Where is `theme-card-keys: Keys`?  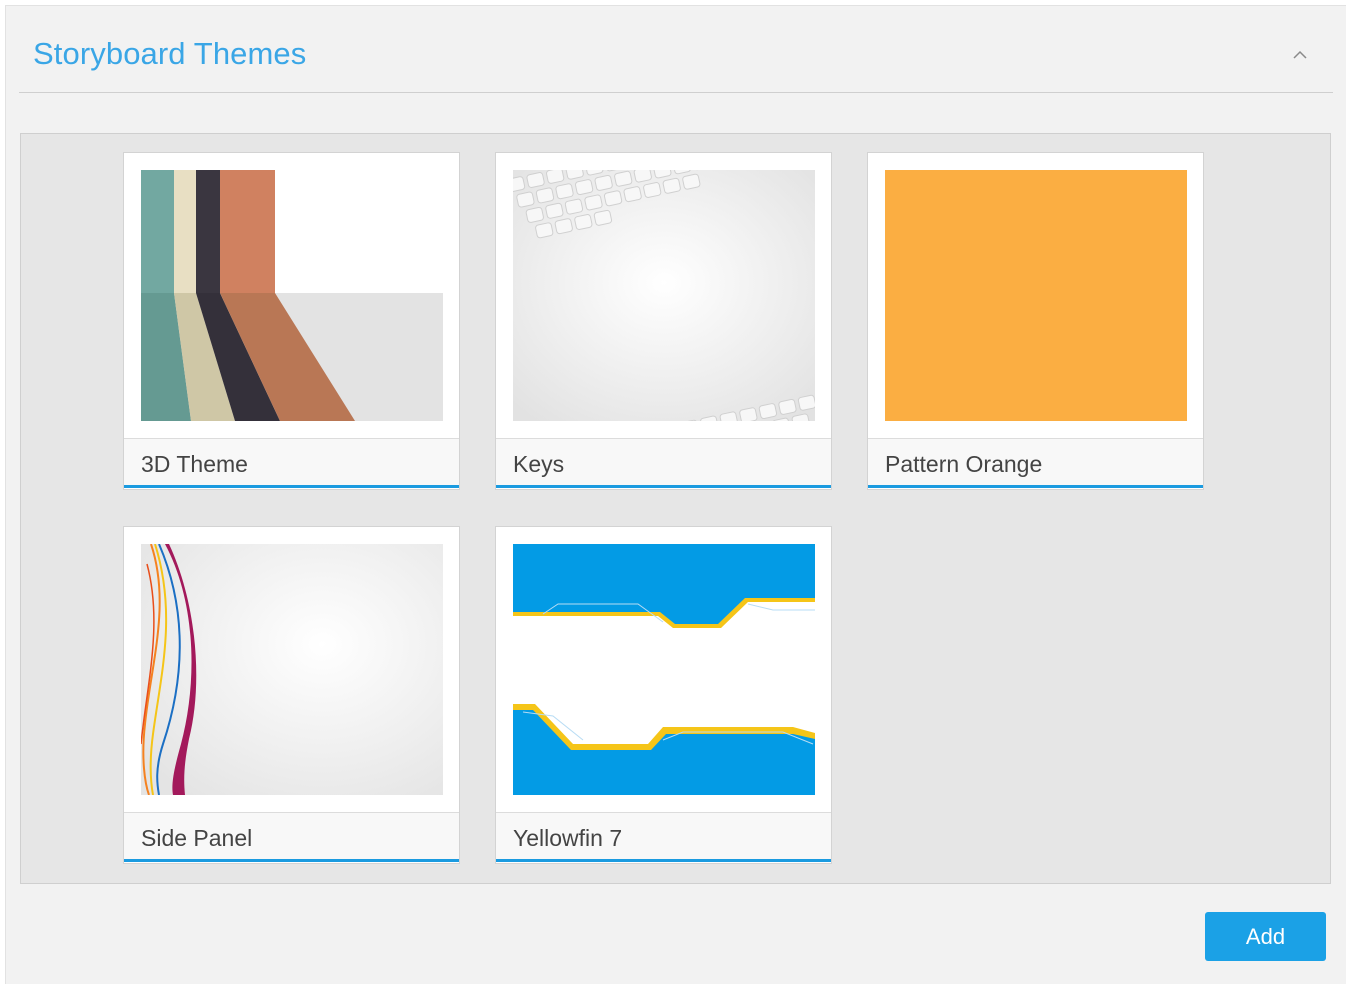 theme-card-keys: Keys is located at coordinates (663, 321).